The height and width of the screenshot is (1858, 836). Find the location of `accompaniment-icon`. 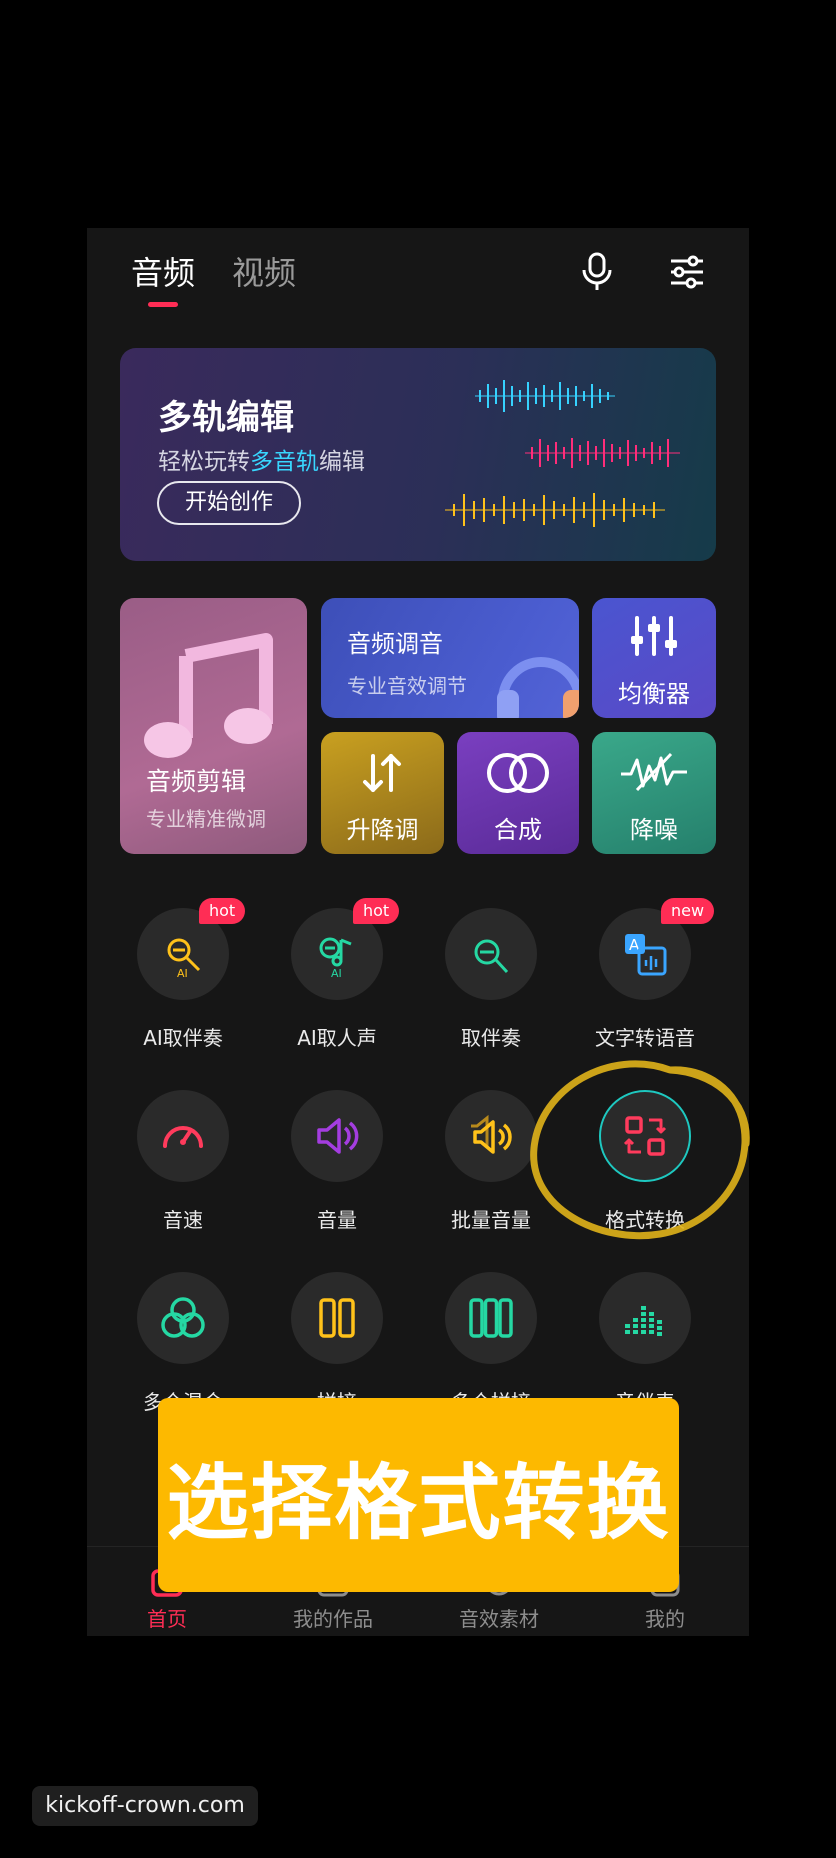

accompaniment-icon is located at coordinates (491, 956).